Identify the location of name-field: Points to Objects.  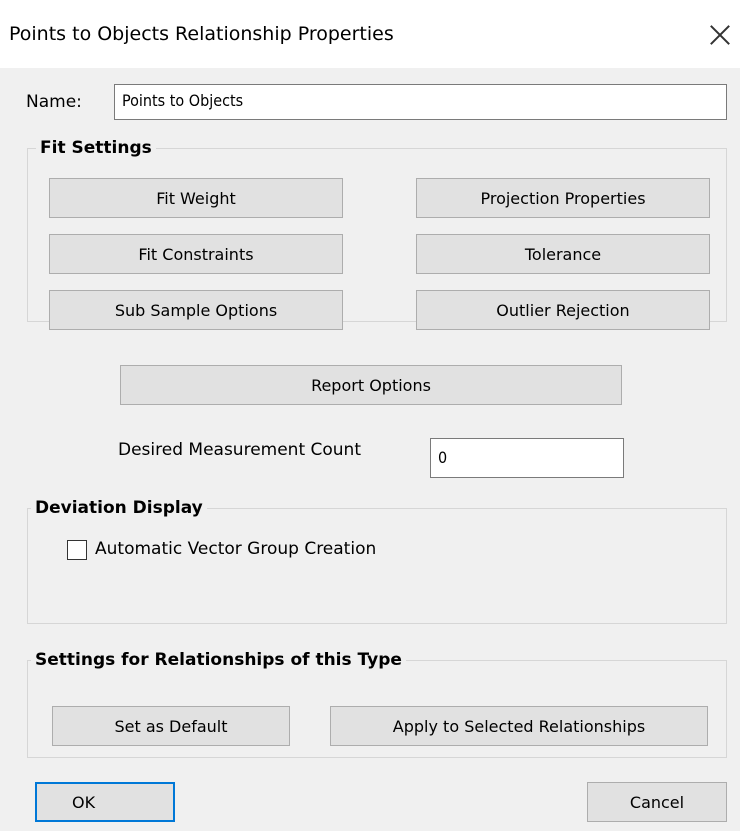
(420, 102).